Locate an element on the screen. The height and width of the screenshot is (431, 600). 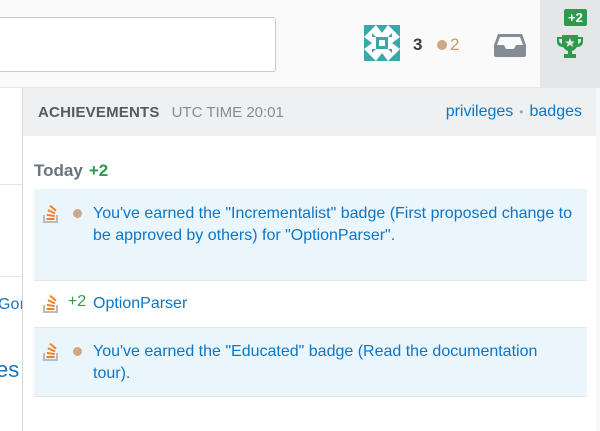
inbox-icon is located at coordinates (510, 44).